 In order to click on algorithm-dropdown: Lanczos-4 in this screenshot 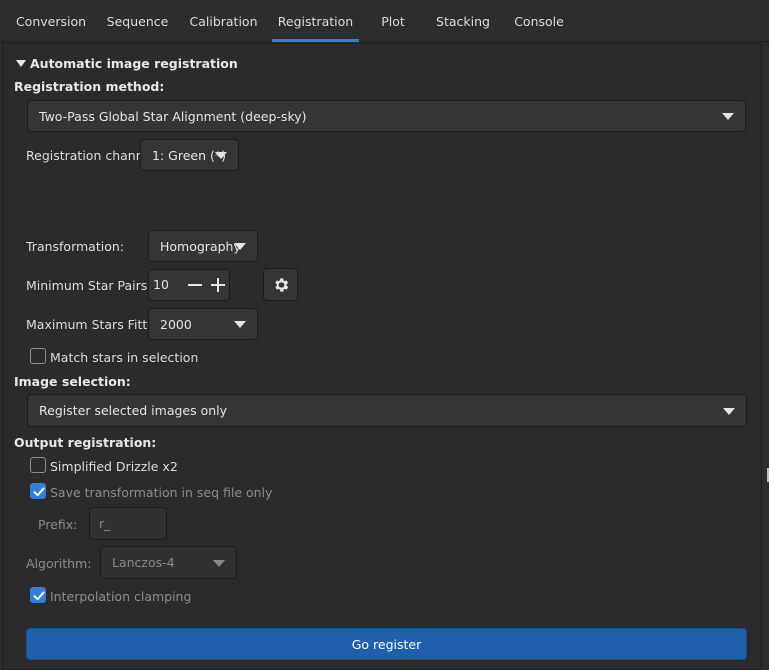, I will do `click(168, 562)`.